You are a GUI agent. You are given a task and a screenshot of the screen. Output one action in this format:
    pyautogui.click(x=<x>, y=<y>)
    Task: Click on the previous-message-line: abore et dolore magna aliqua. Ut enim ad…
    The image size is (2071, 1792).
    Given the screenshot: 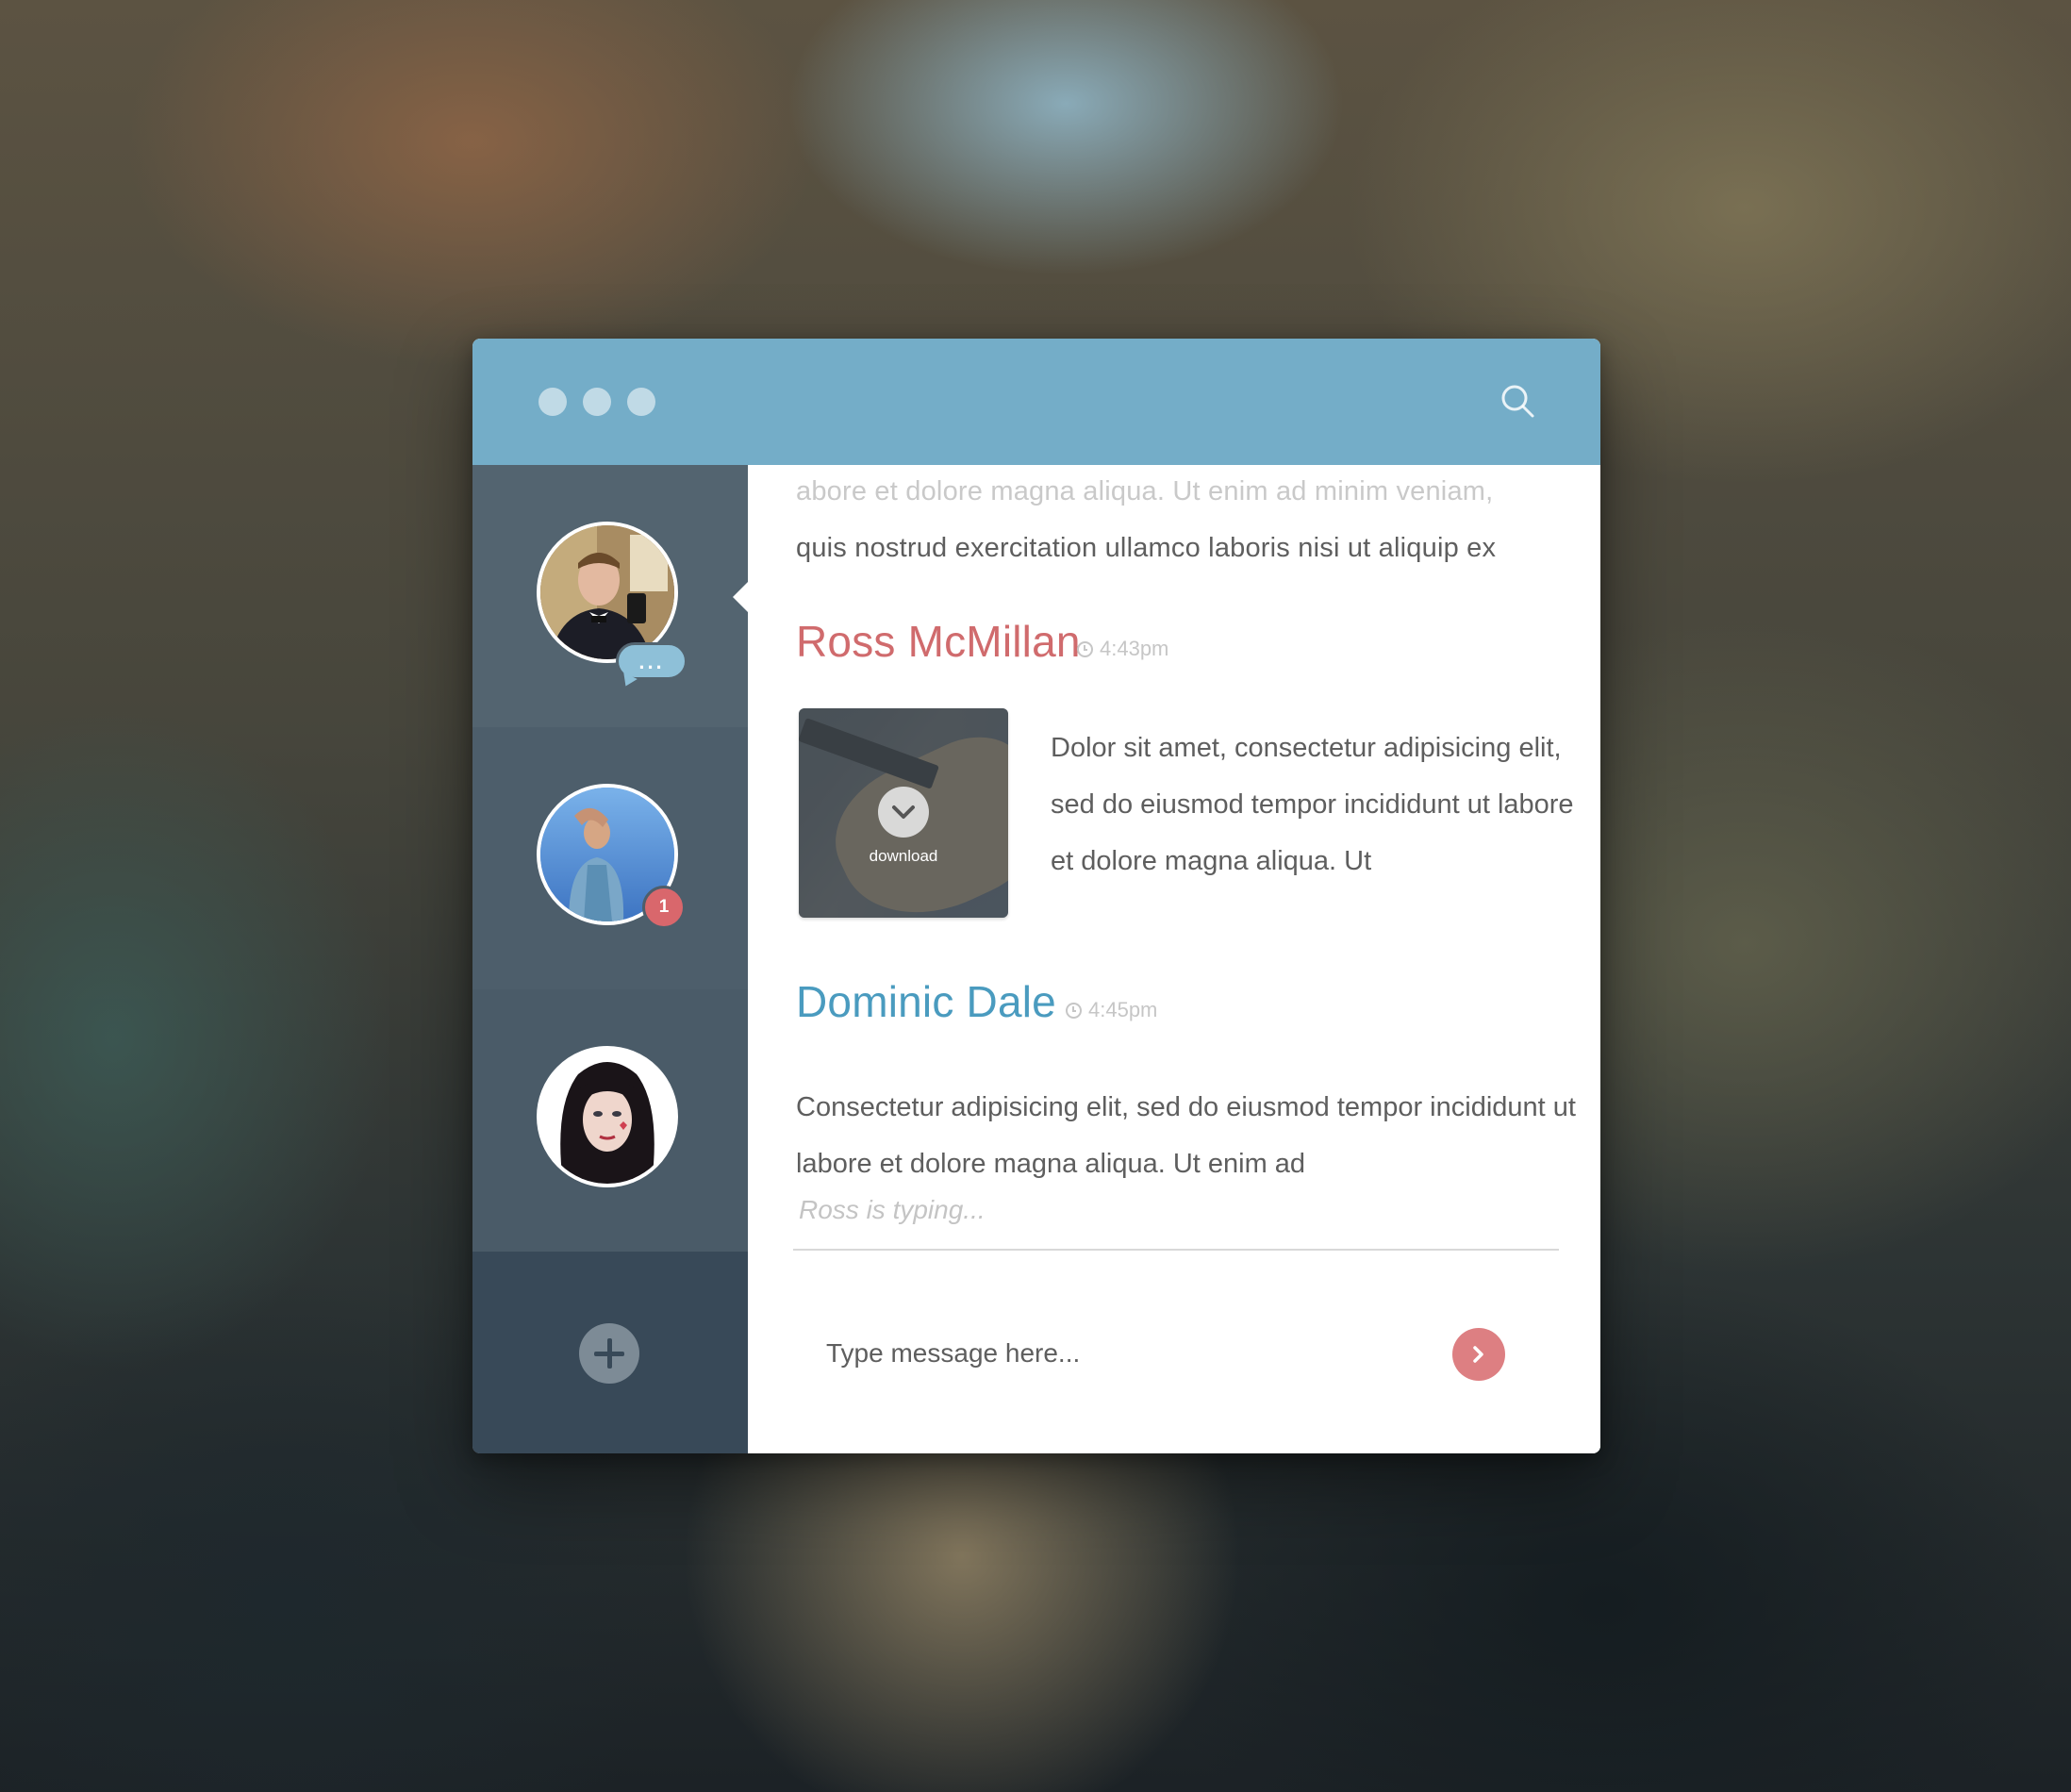 What is the action you would take?
    pyautogui.click(x=1145, y=491)
    